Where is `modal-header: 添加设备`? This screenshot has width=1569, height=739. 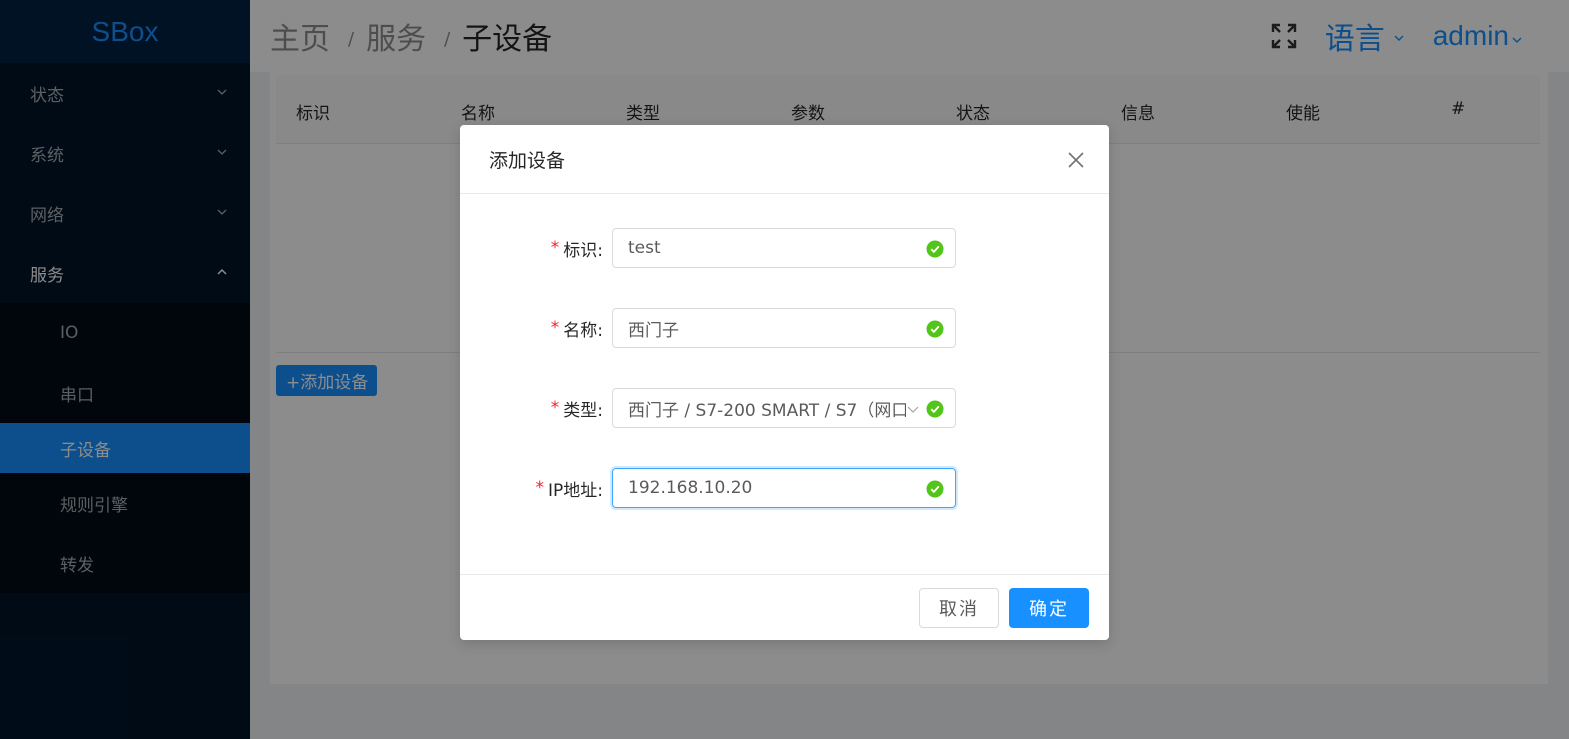 modal-header: 添加设备 is located at coordinates (784, 159).